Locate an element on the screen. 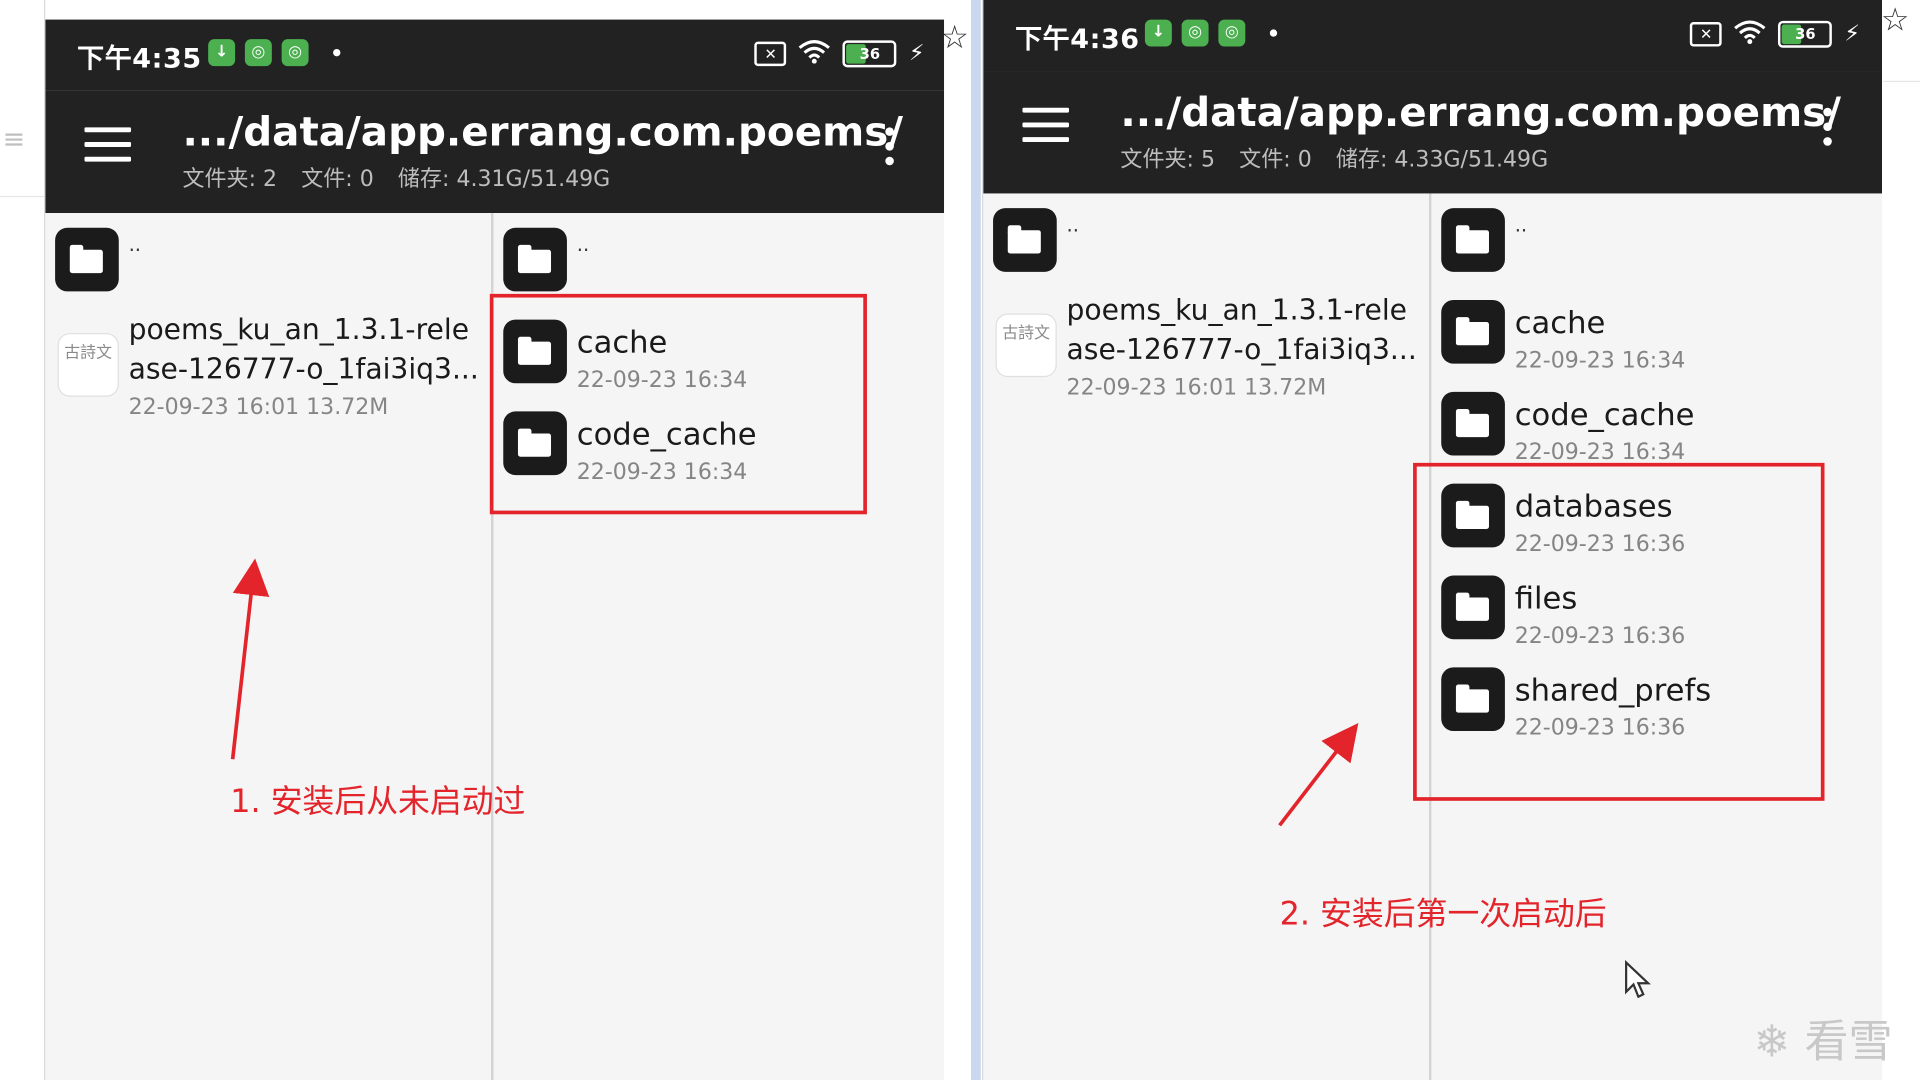 Image resolution: width=1920 pixels, height=1080 pixels. watermark: ❄ 看雪 is located at coordinates (1822, 1039).